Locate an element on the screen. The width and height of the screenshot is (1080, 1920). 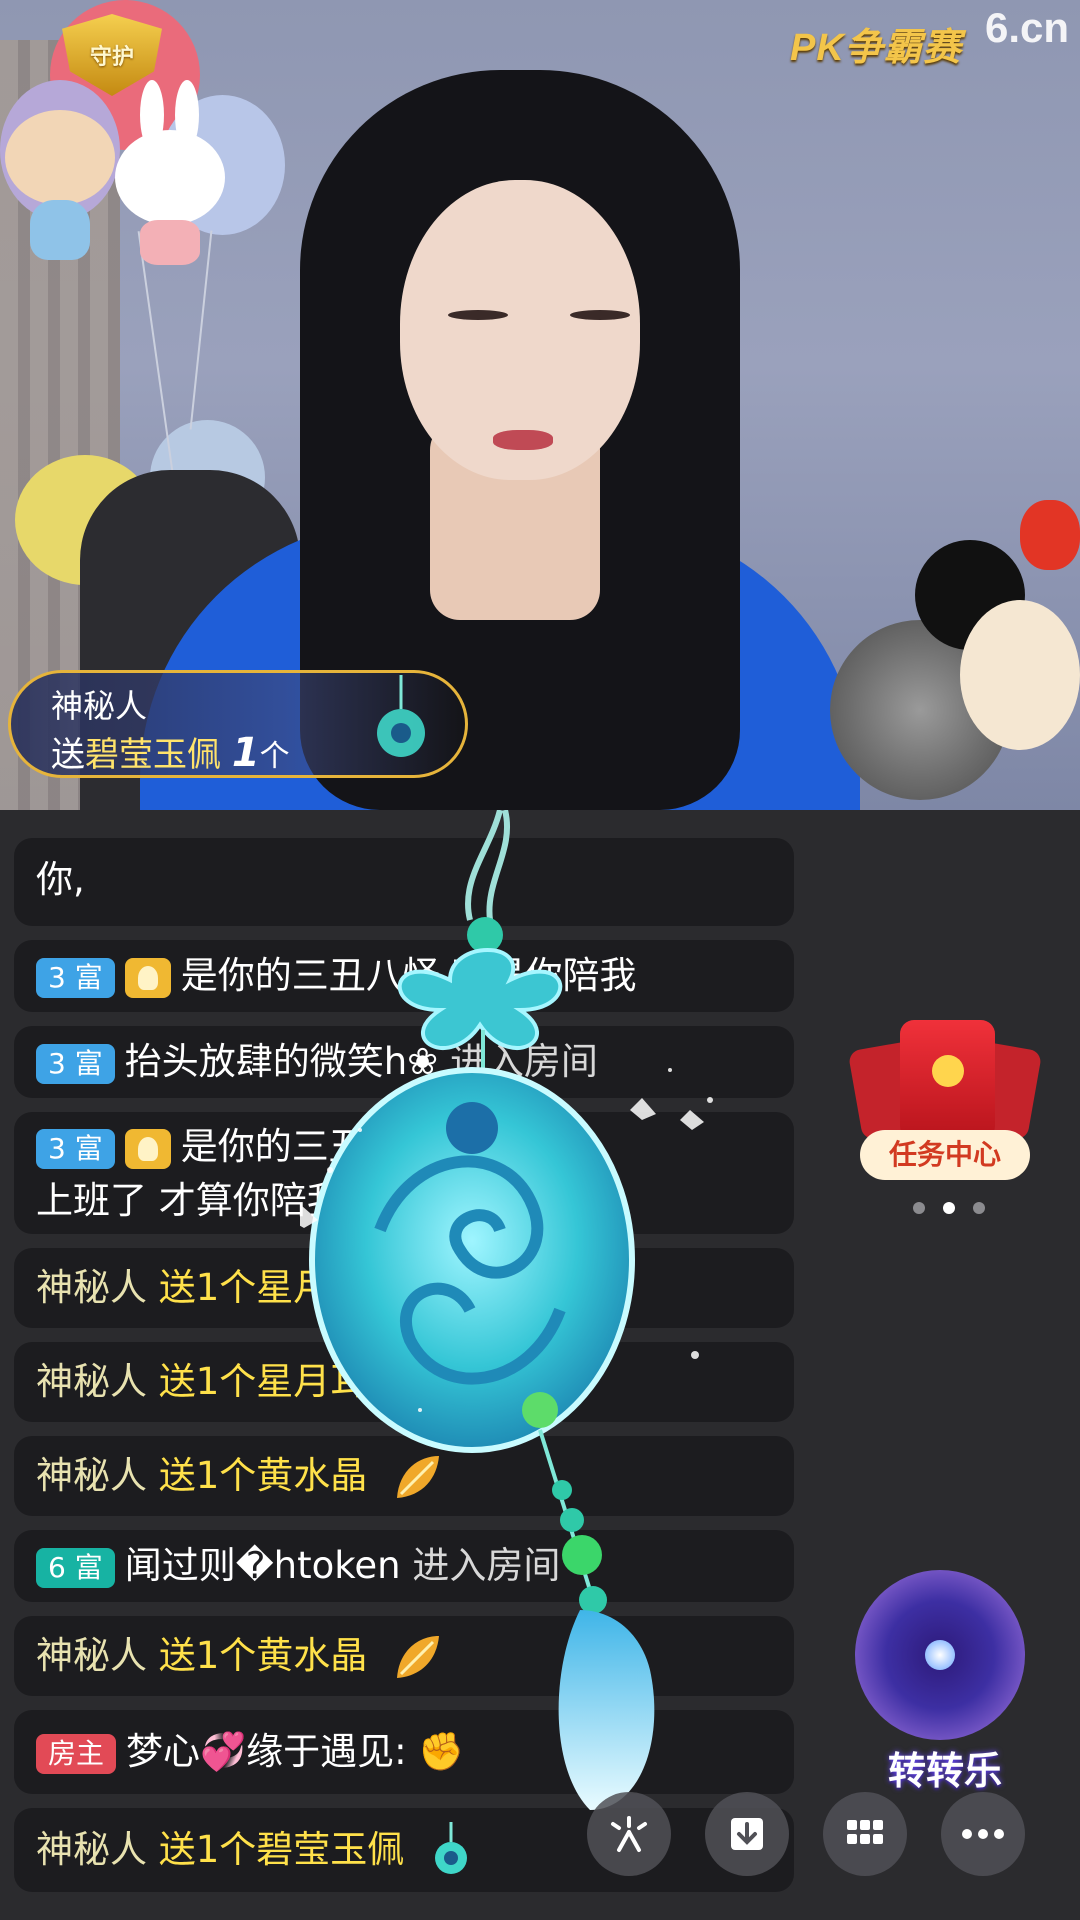
apps-button is located at coordinates (865, 1834).